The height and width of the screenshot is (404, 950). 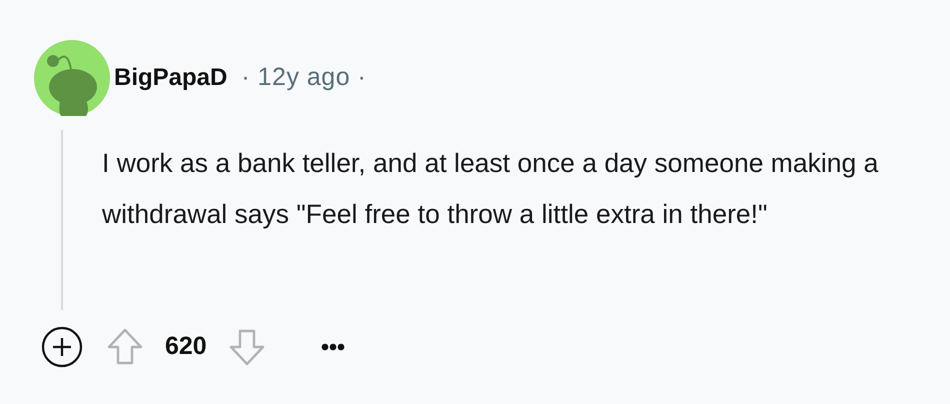 What do you see at coordinates (303, 78) in the screenshot?
I see `timestamp: · 12y ago ·` at bounding box center [303, 78].